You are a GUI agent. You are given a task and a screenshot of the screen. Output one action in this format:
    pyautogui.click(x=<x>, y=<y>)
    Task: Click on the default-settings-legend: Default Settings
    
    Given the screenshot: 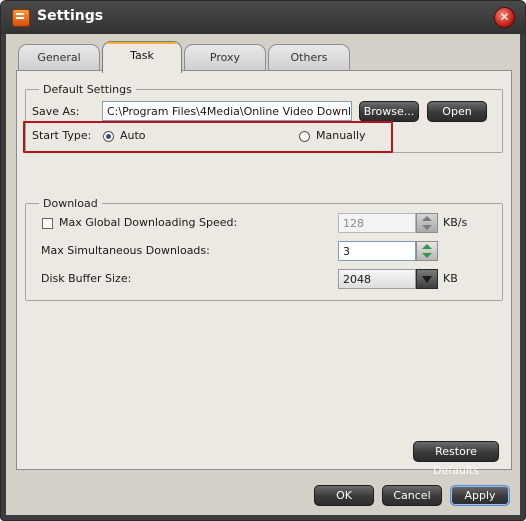 What is the action you would take?
    pyautogui.click(x=87, y=89)
    